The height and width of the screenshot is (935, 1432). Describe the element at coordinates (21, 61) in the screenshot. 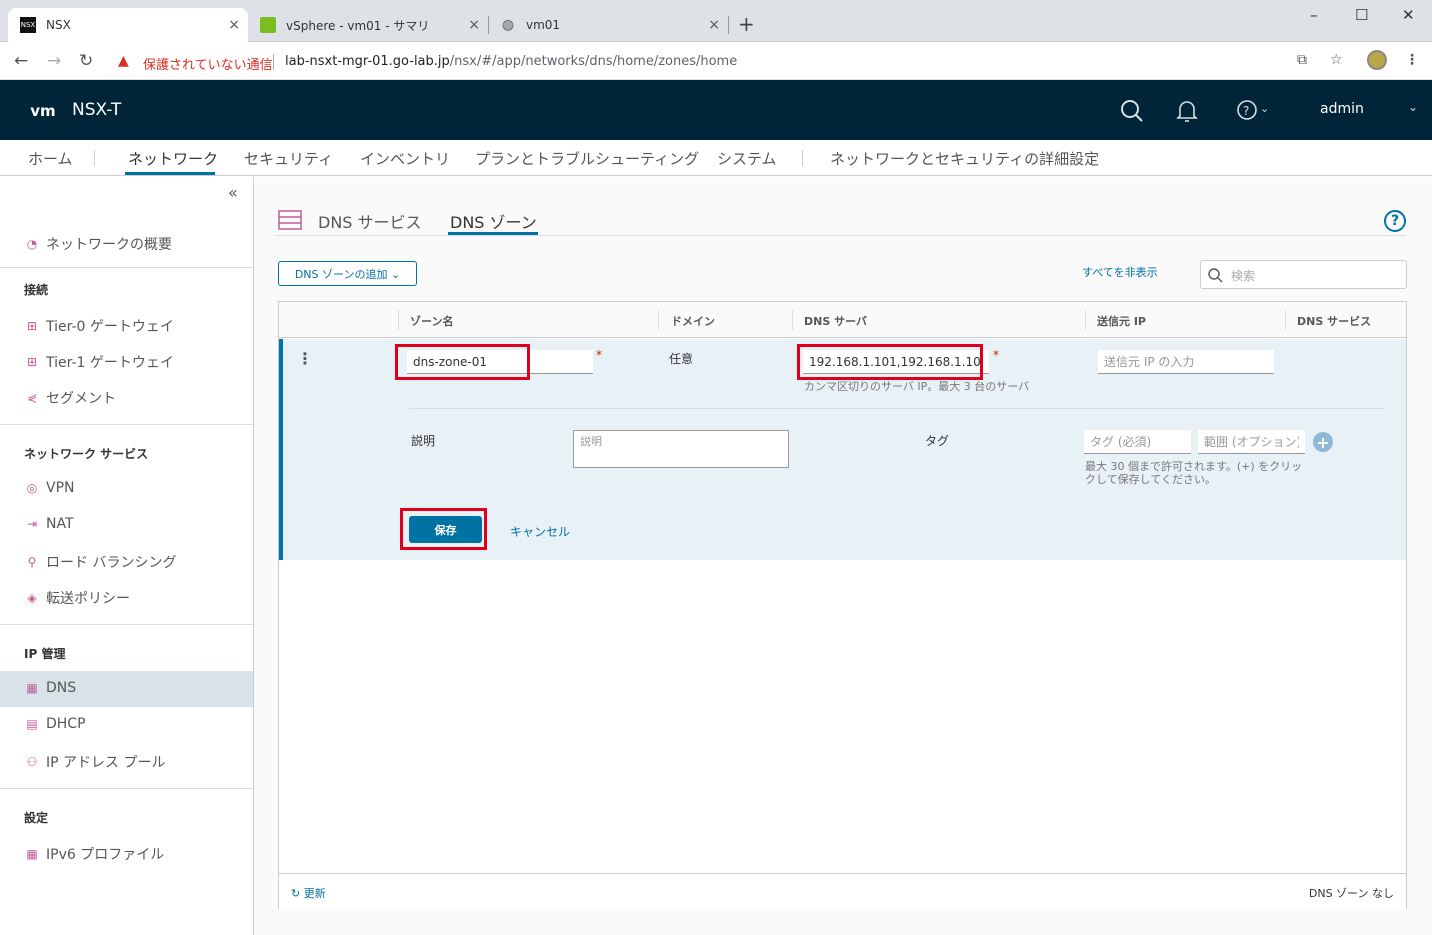

I see `back-icon: ←` at that location.